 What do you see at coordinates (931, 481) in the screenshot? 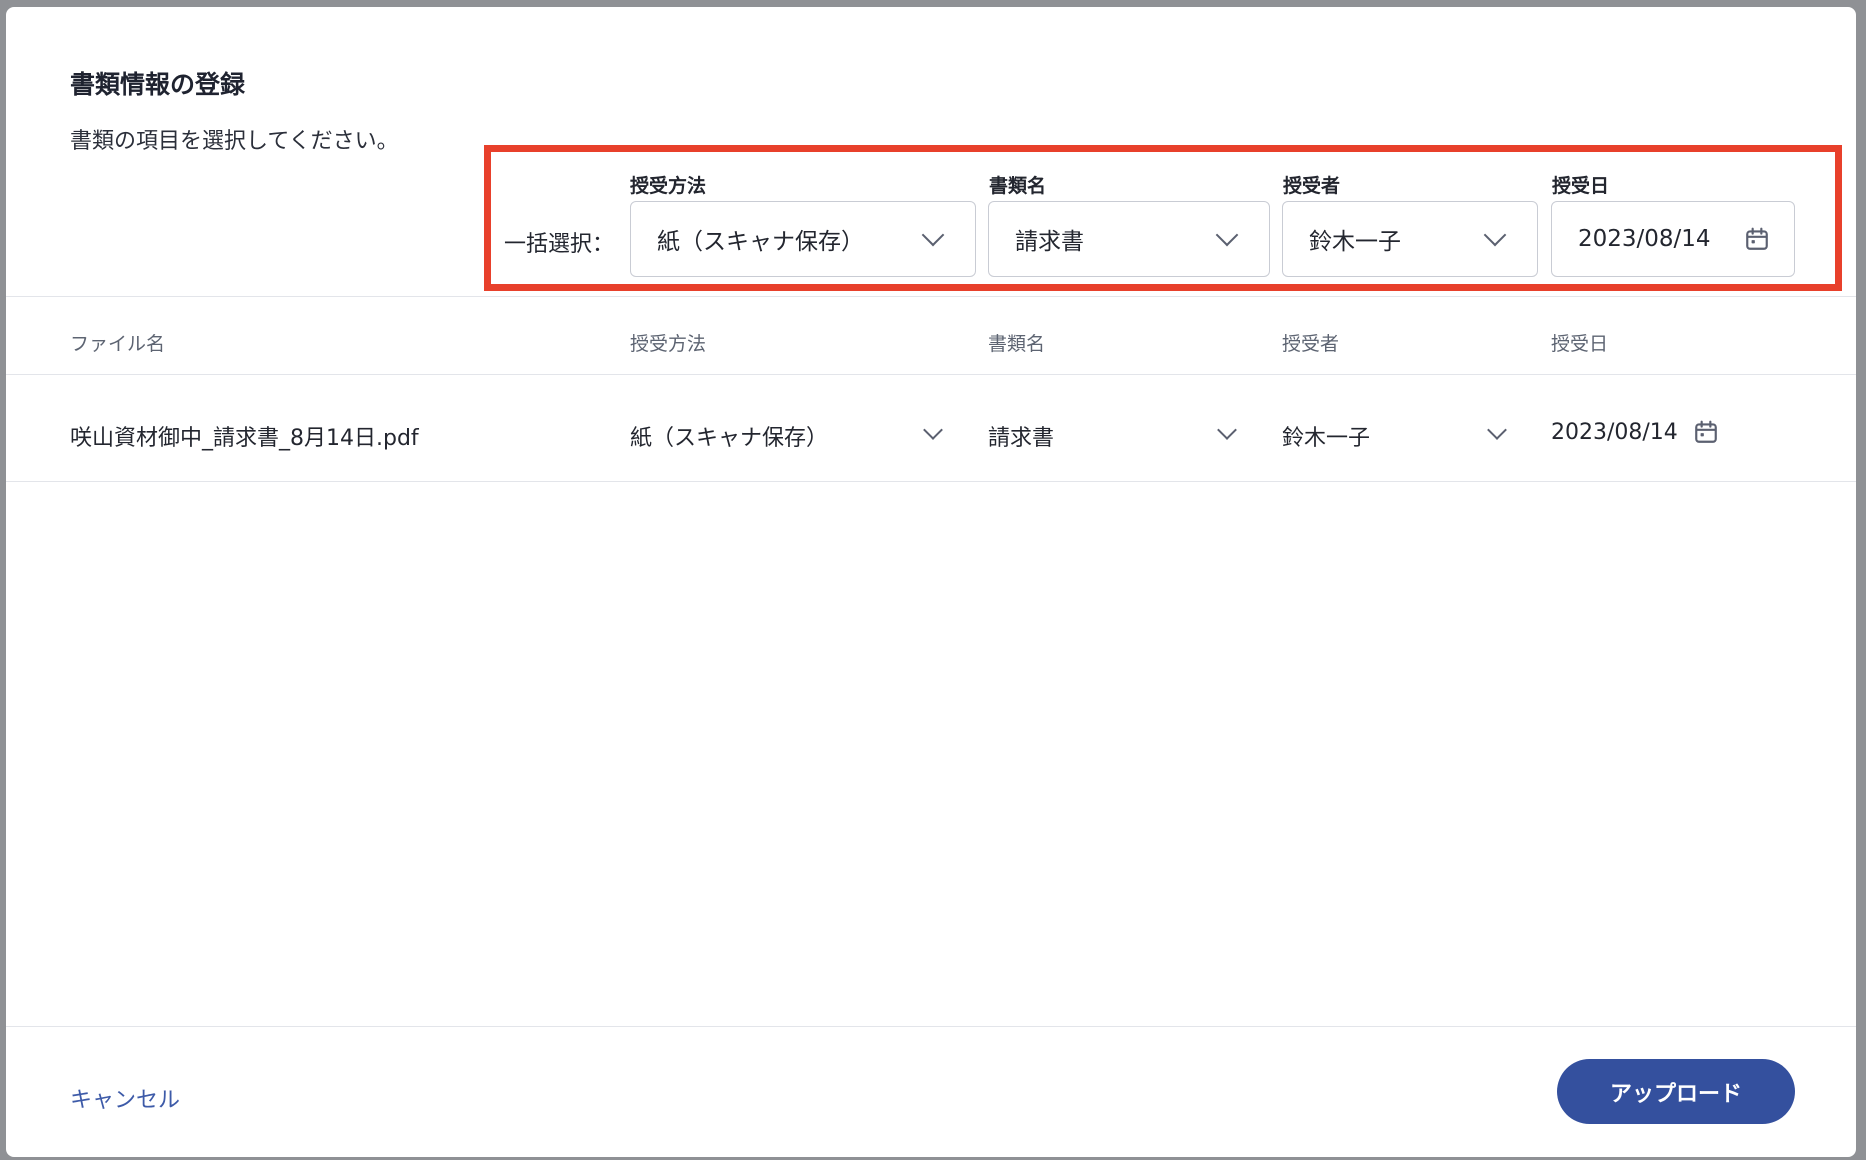
I see `row-divider` at bounding box center [931, 481].